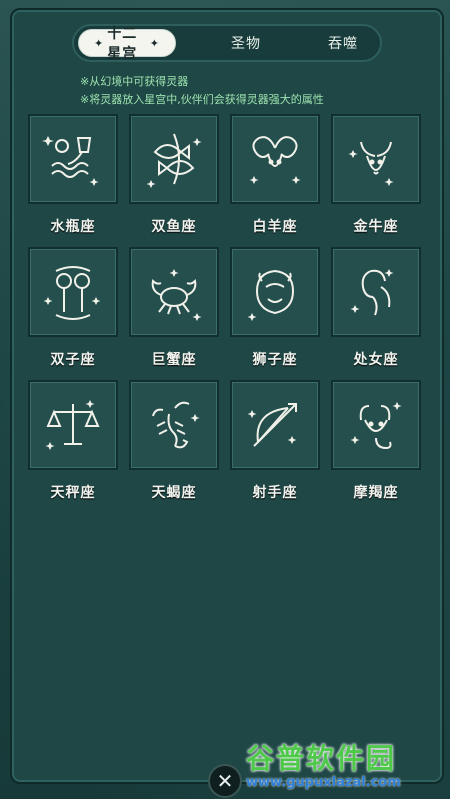 The width and height of the screenshot is (450, 799). What do you see at coordinates (321, 758) in the screenshot?
I see `watermark-title: 谷普软件园` at bounding box center [321, 758].